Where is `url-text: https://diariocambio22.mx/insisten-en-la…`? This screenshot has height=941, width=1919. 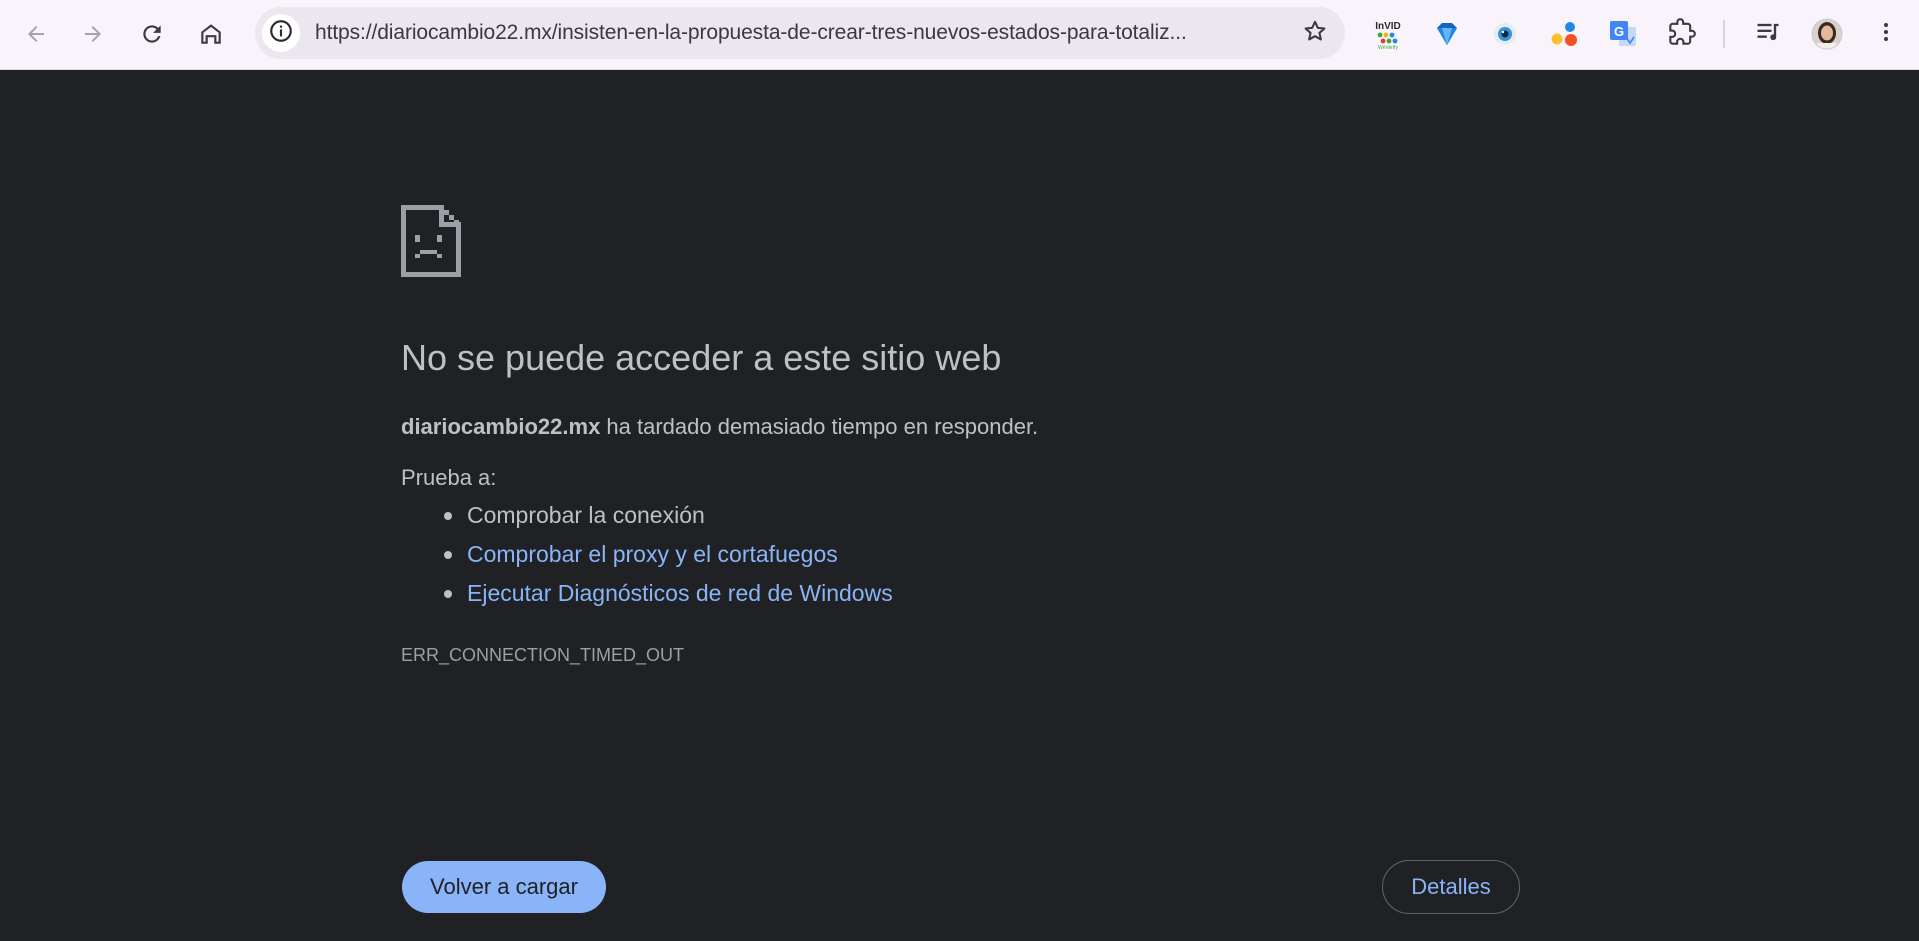 url-text: https://diariocambio22.mx/insisten-en-la… is located at coordinates (798, 33).